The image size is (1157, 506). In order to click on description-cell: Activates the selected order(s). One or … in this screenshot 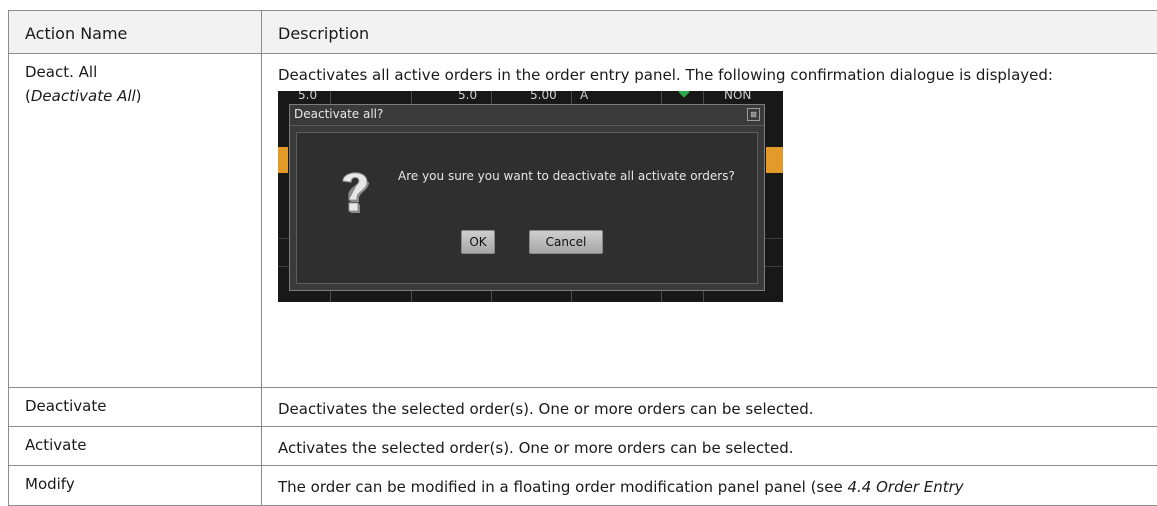, I will do `click(709, 446)`.